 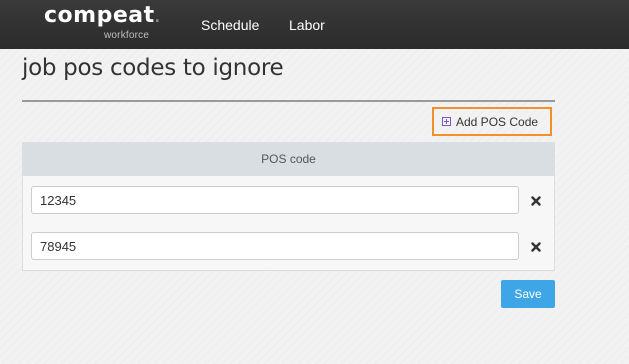 I want to click on logo-subtitle: workforce, so click(x=127, y=35).